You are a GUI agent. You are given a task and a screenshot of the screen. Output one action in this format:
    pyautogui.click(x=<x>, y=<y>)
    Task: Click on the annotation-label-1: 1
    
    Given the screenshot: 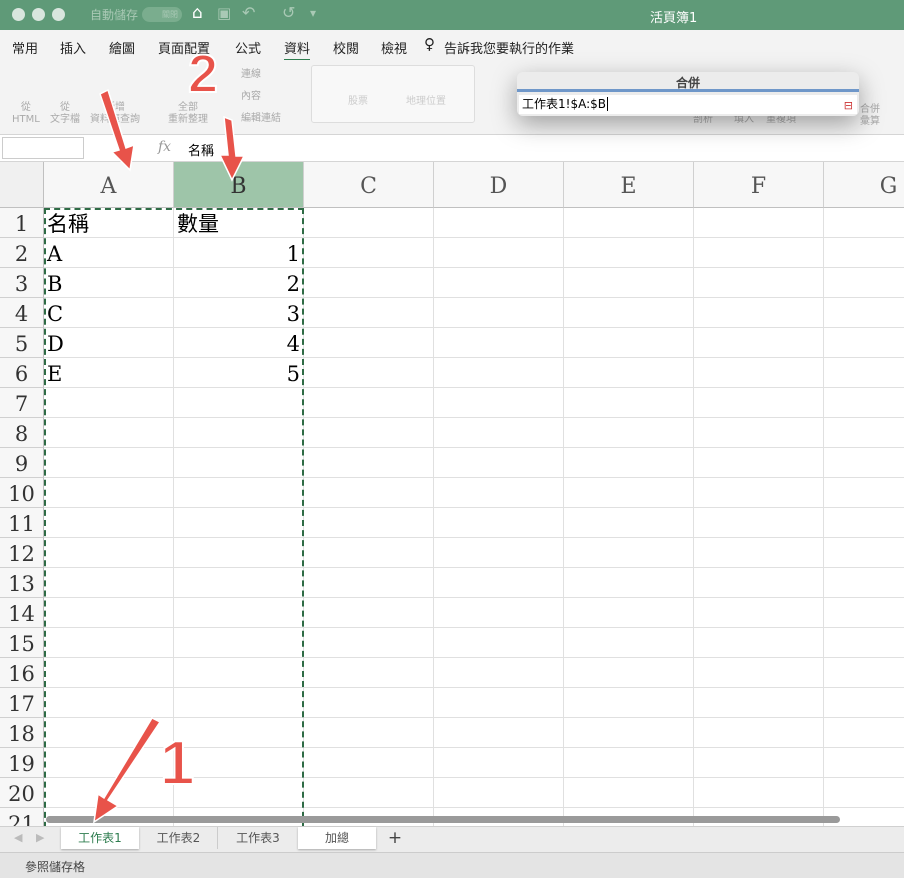 What is the action you would take?
    pyautogui.click(x=177, y=763)
    